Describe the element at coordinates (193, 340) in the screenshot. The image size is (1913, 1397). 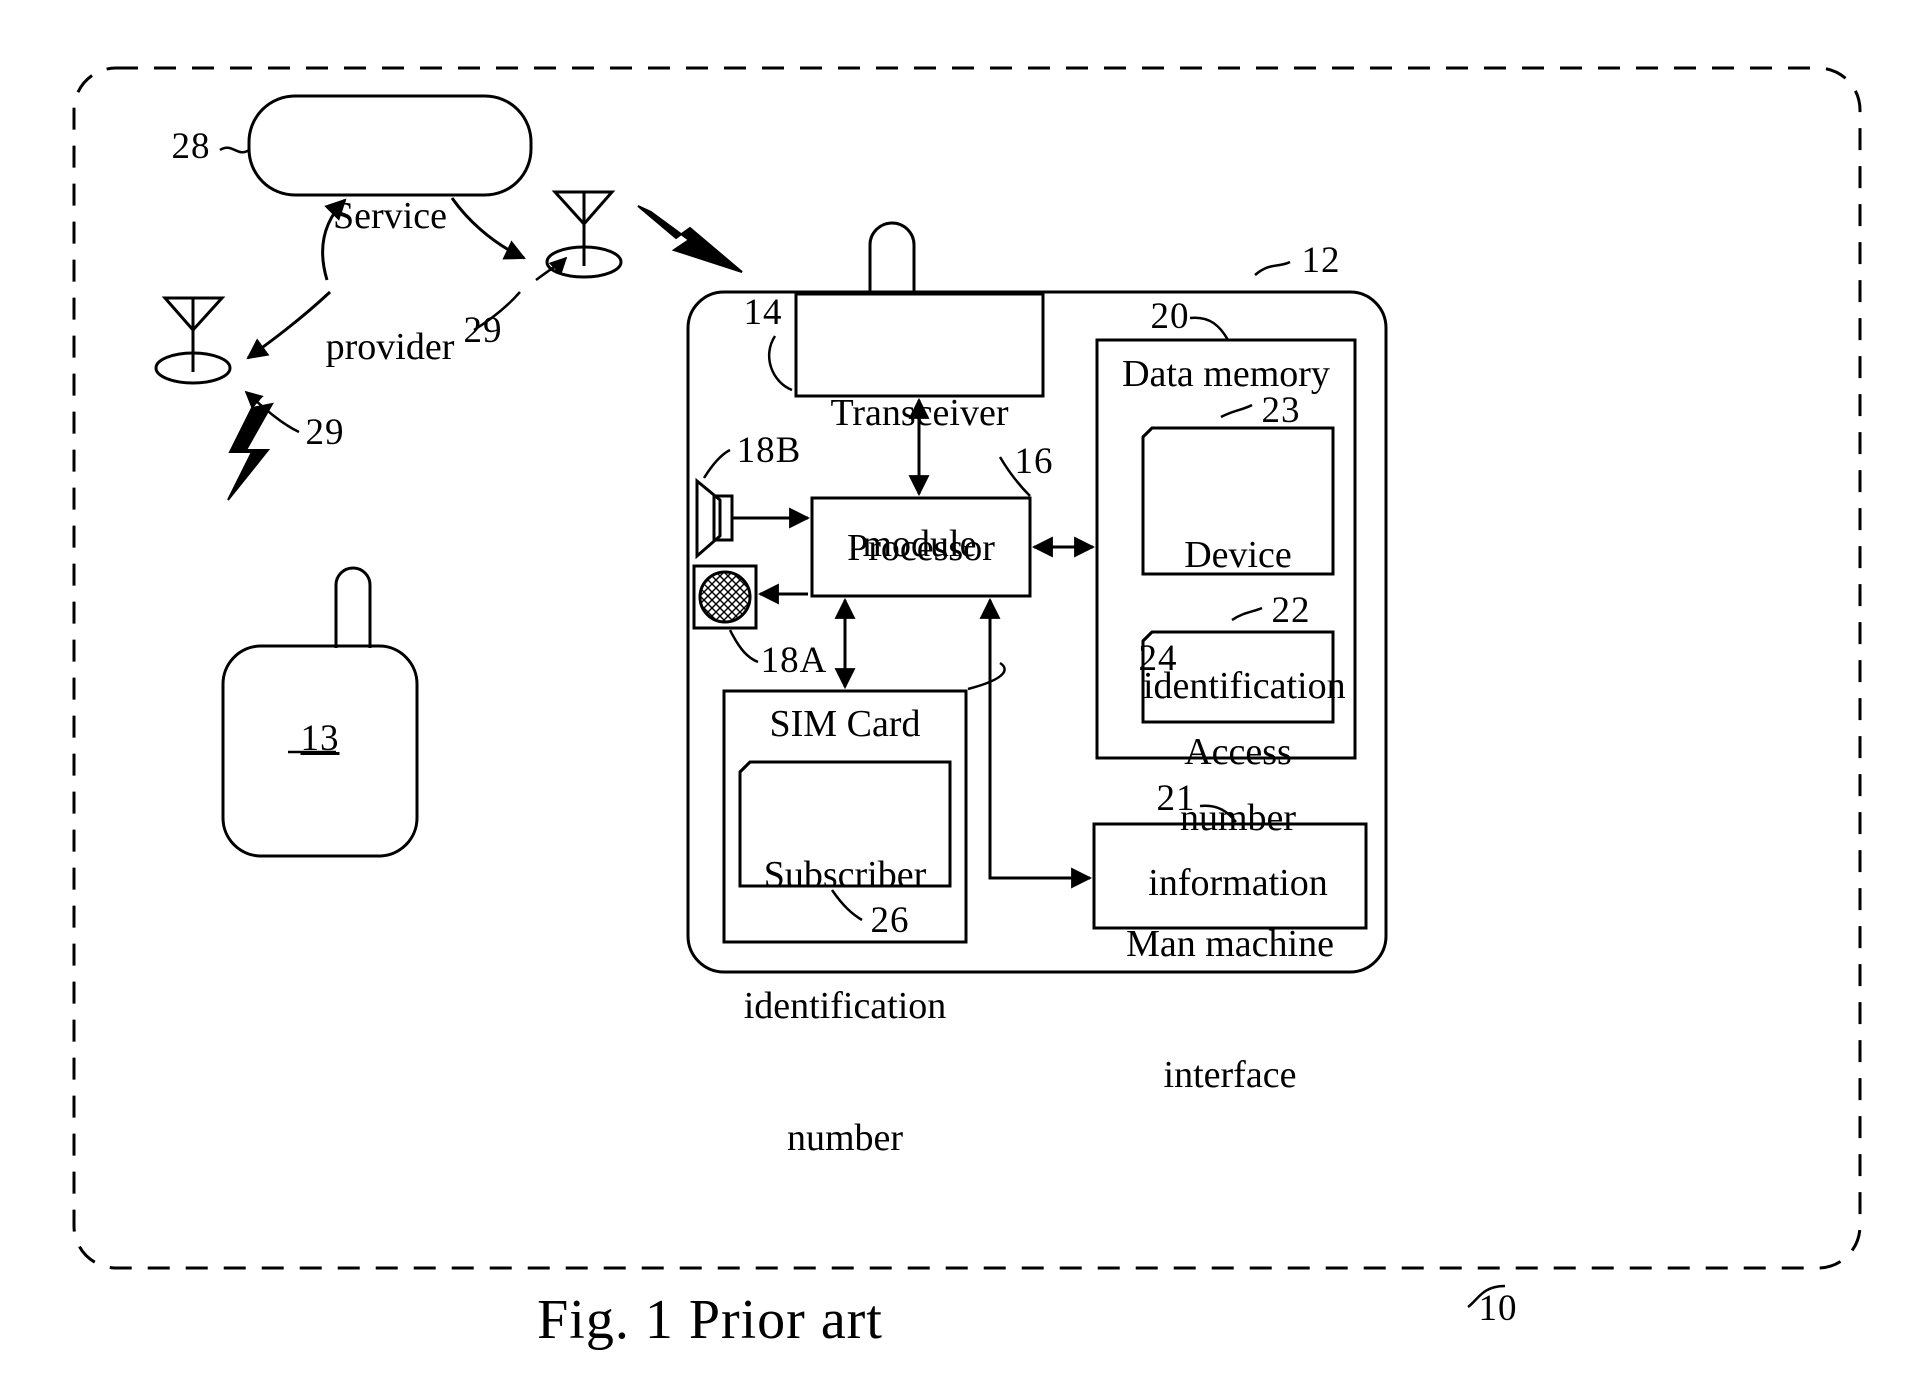
I see `antenna-left` at that location.